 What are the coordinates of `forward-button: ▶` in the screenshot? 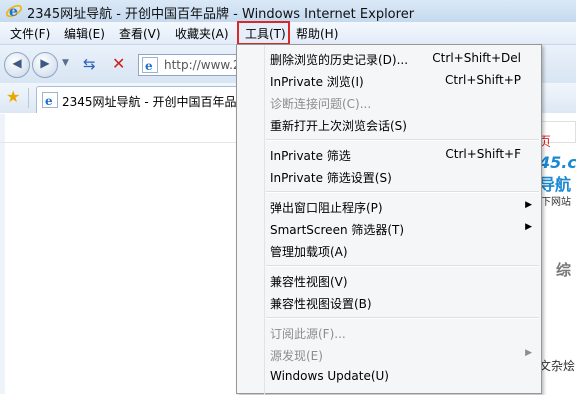 It's located at (45, 65).